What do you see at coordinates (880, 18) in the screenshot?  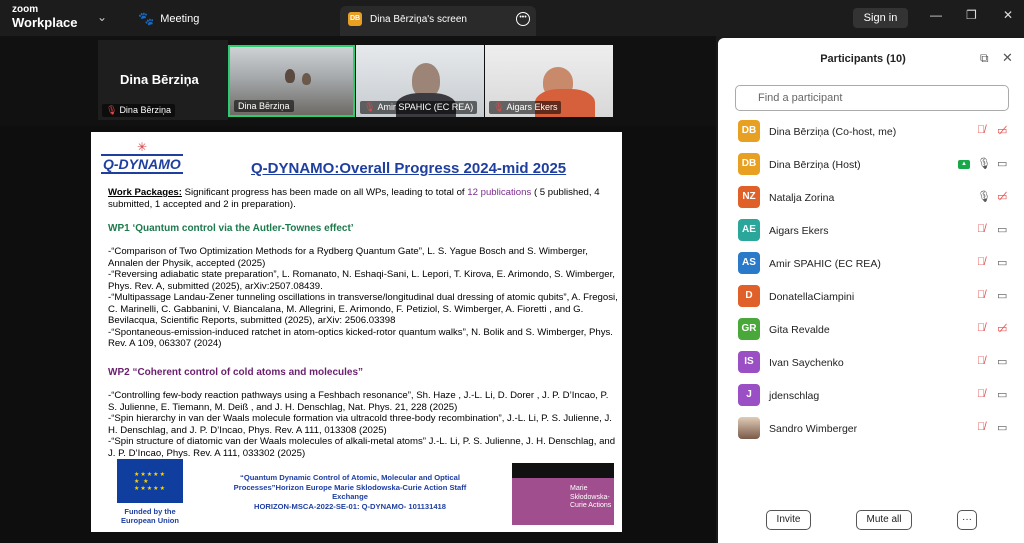 I see `sign-in-button: Sign in` at bounding box center [880, 18].